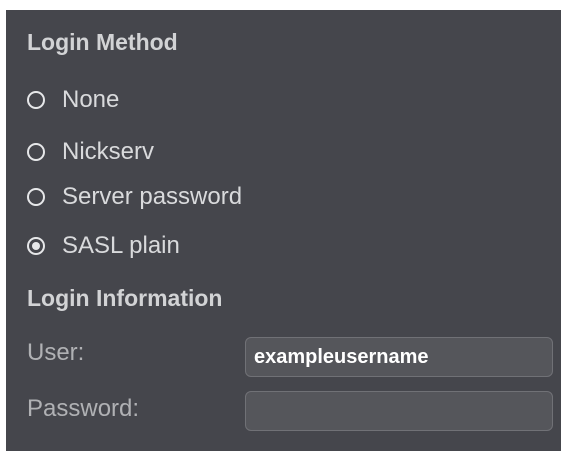 The height and width of the screenshot is (451, 561). Describe the element at coordinates (56, 352) in the screenshot. I see `user-label: User:` at that location.